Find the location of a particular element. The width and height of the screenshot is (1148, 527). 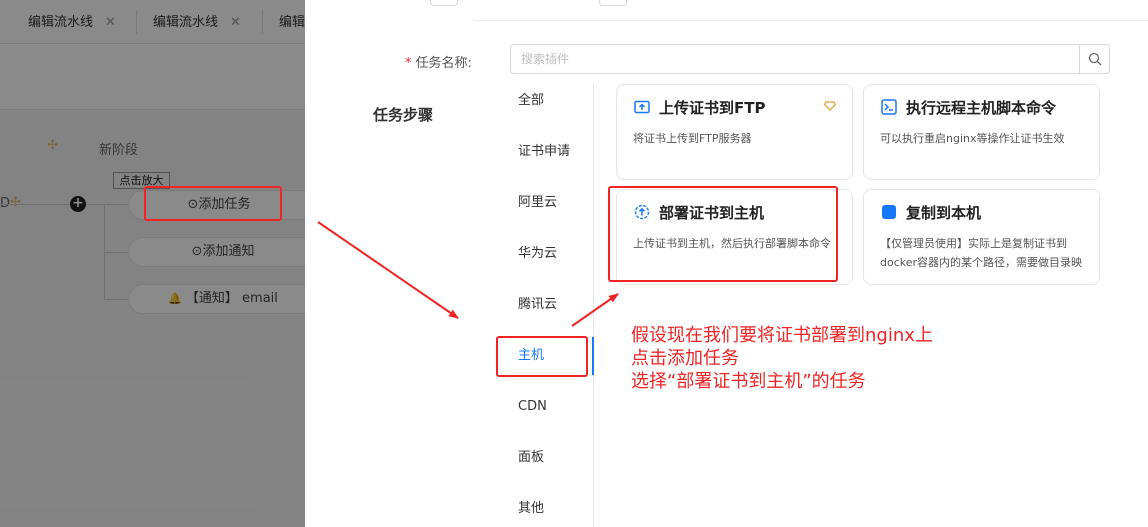

annotation-line: 点击添加任务 is located at coordinates (685, 358).